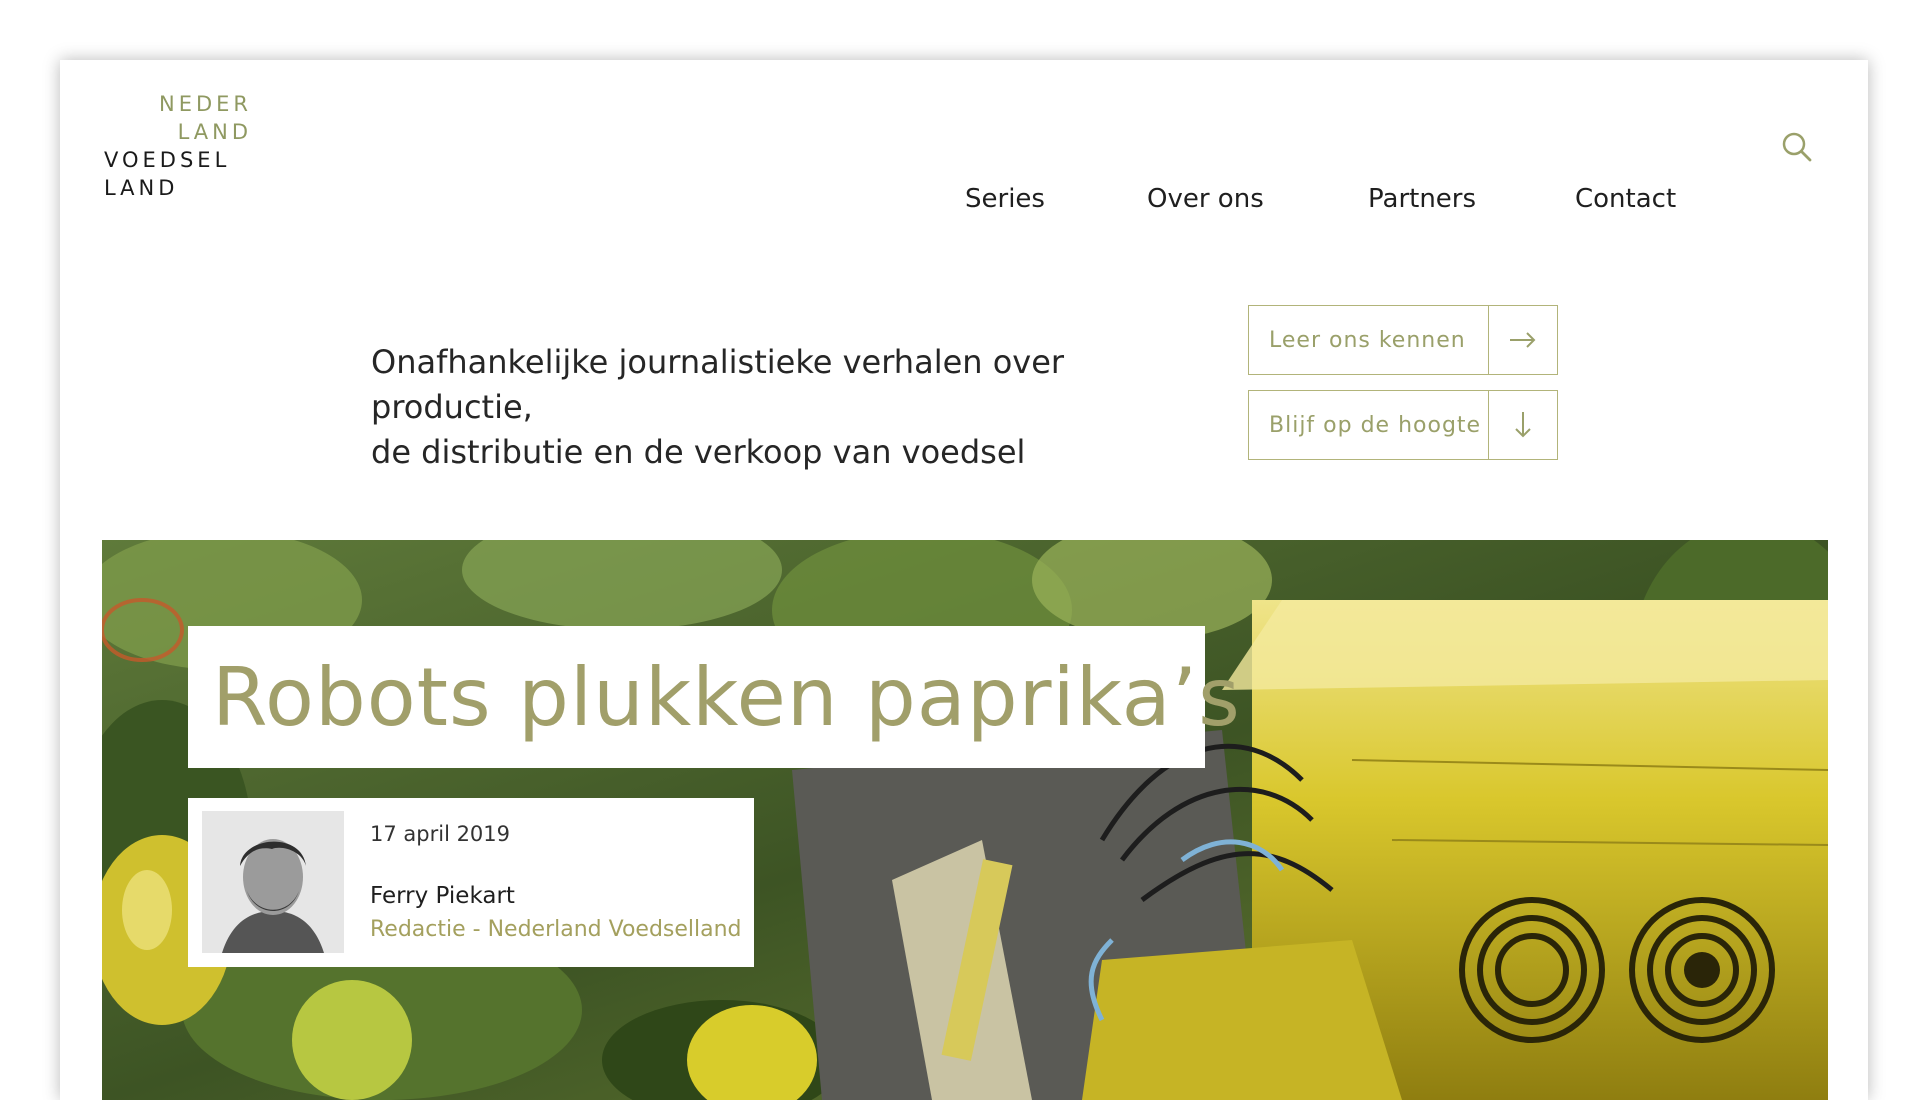 This screenshot has height=1100, width=1920. Describe the element at coordinates (205, 104) in the screenshot. I see `logo-line-1: NEDER` at that location.